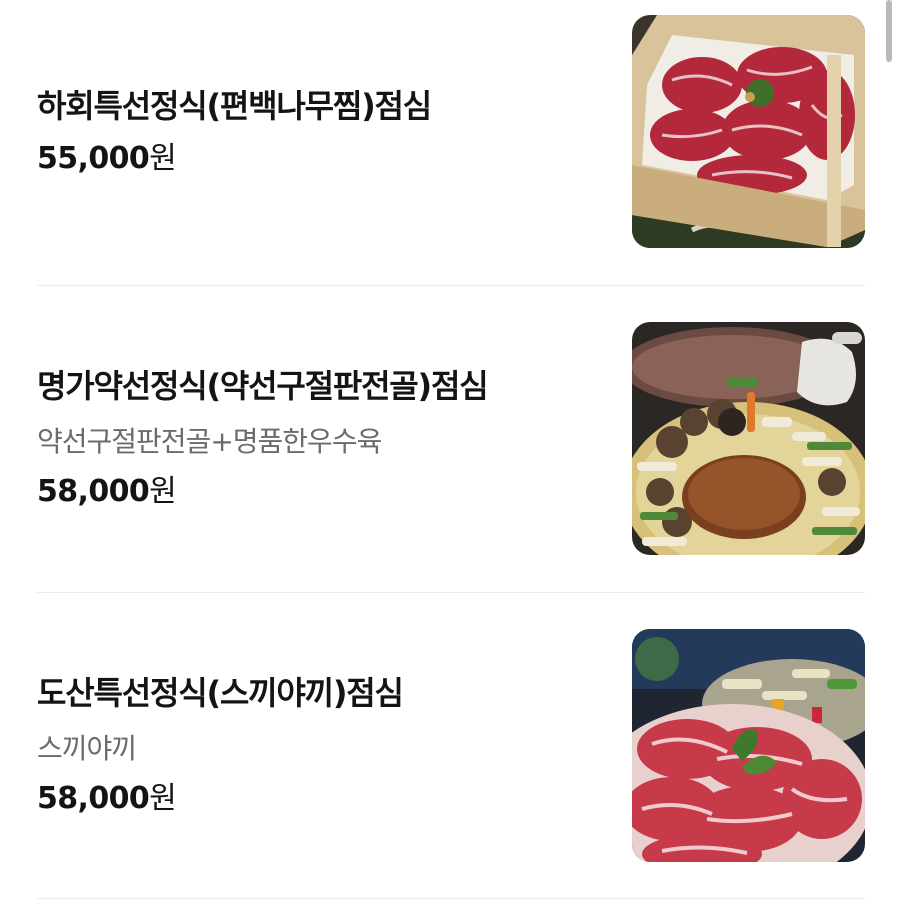 The height and width of the screenshot is (910, 900). What do you see at coordinates (889, 31) in the screenshot?
I see `scrollbar` at bounding box center [889, 31].